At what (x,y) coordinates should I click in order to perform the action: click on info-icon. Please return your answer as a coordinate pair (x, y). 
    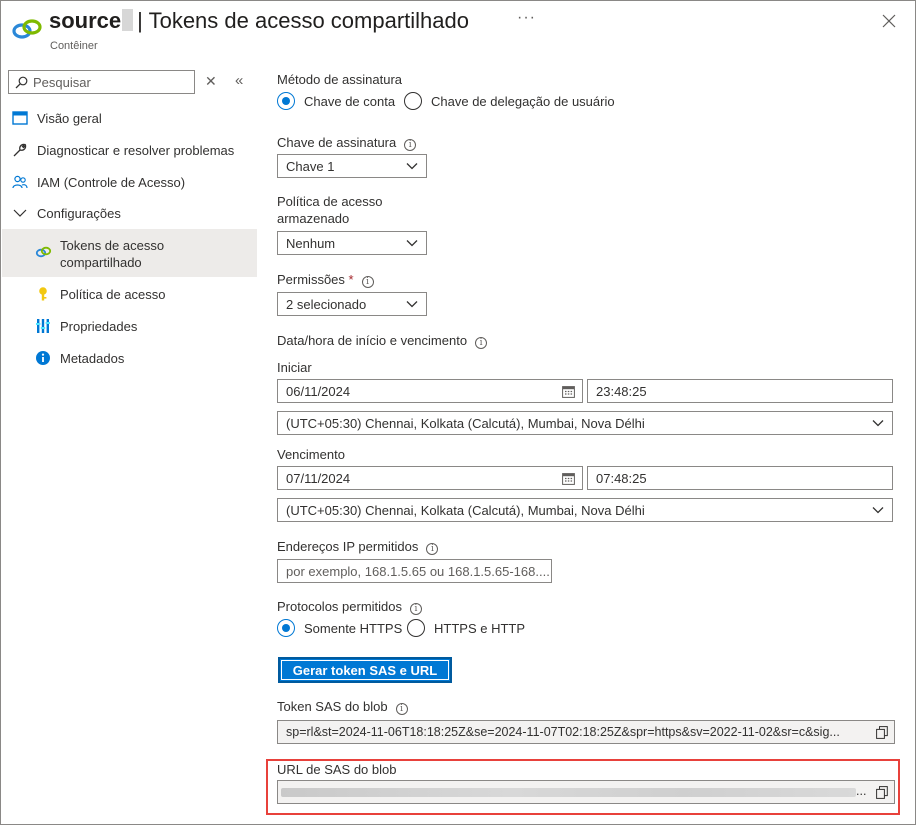
    Looking at the image, I should click on (43, 358).